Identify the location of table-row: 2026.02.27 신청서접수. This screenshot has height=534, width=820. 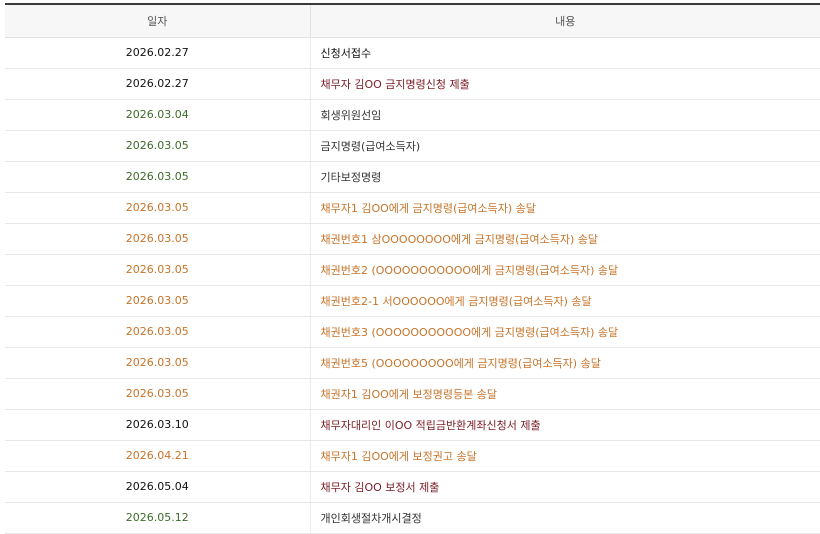
(412, 53).